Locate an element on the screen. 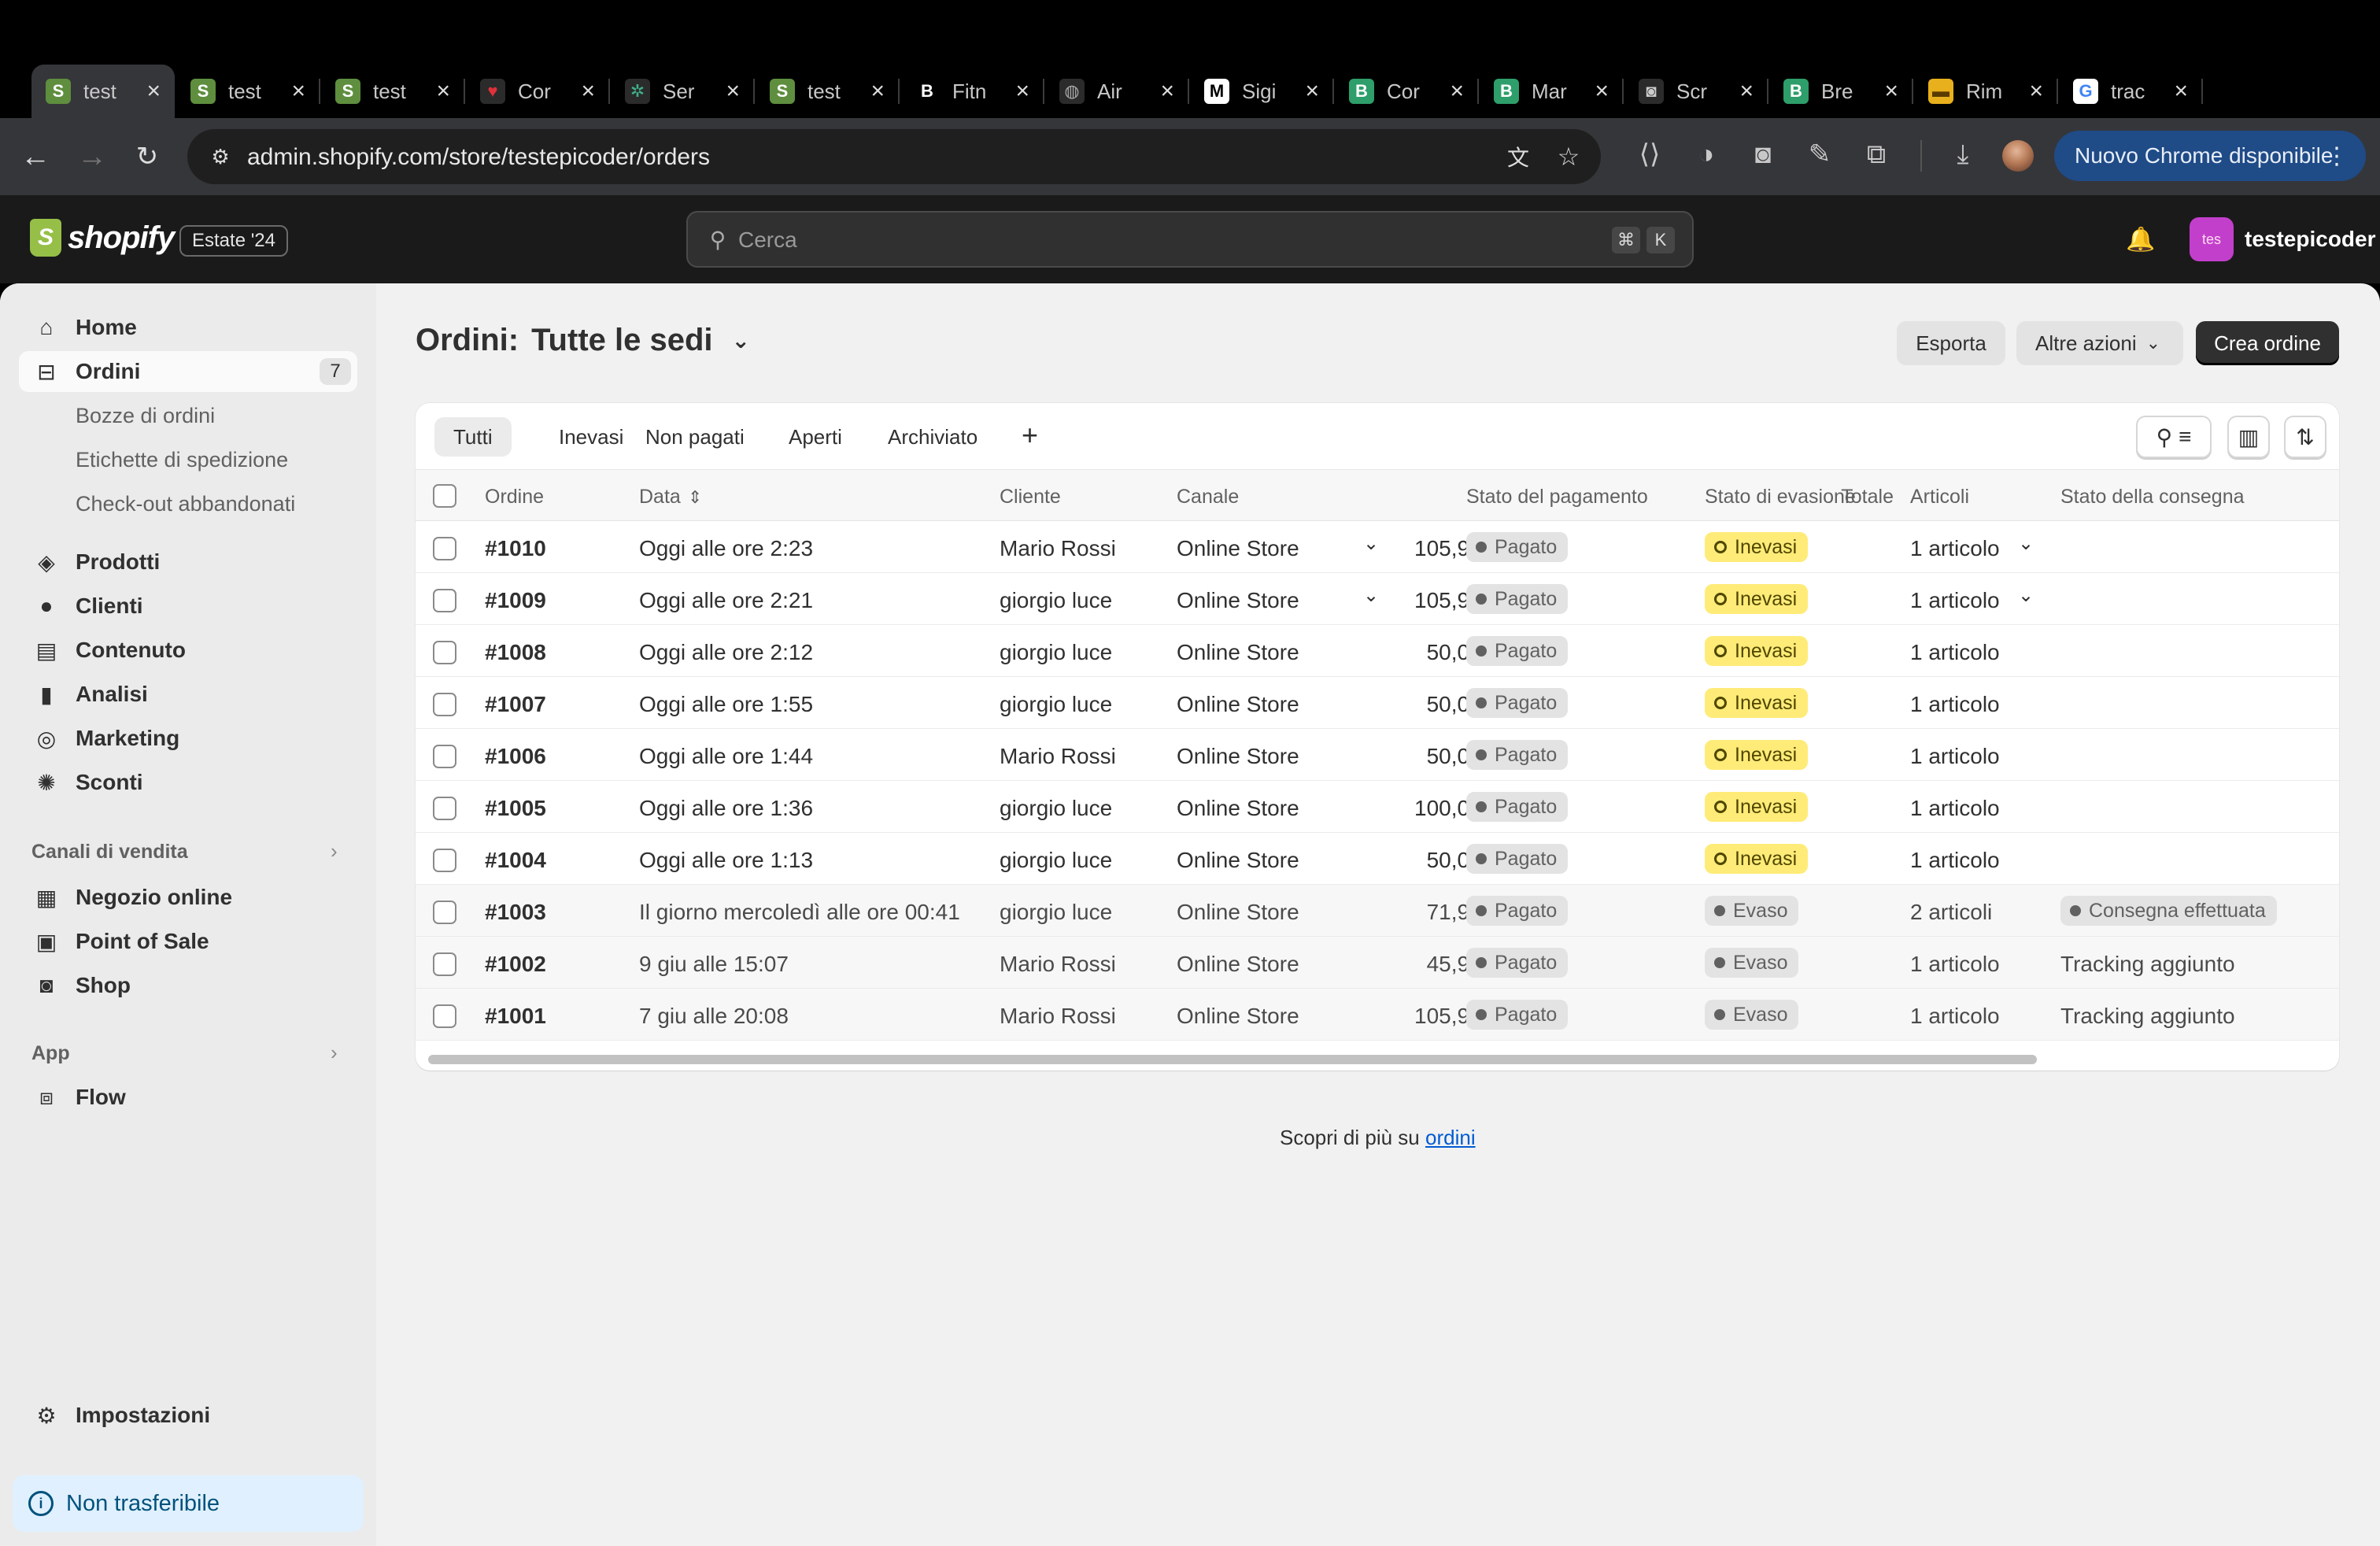 The height and width of the screenshot is (1546, 2380). tab-open: Aperti is located at coordinates (815, 437).